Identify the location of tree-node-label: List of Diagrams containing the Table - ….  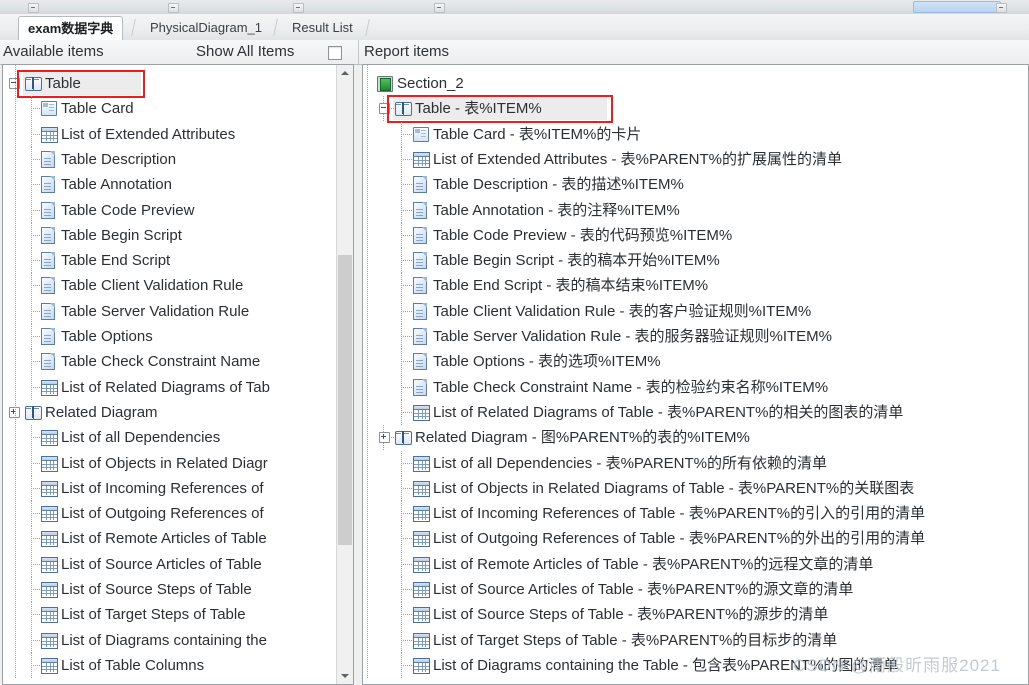
(666, 665).